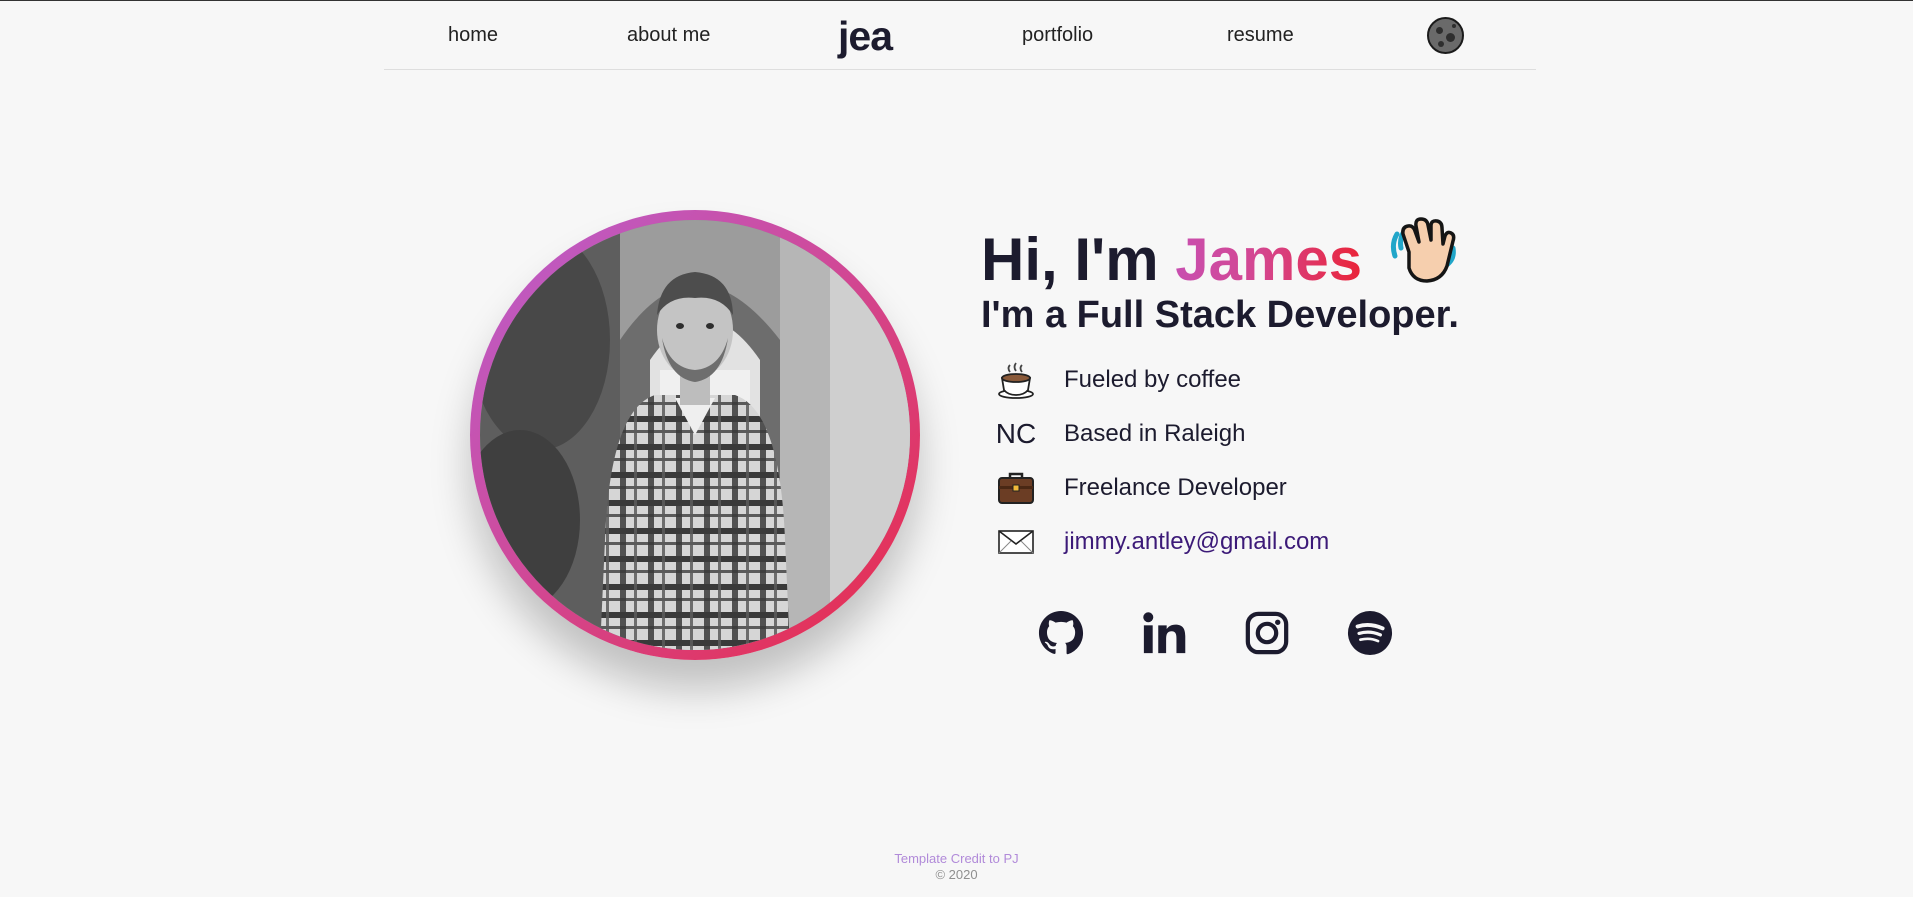  What do you see at coordinates (865, 36) in the screenshot?
I see `site-logo: jea` at bounding box center [865, 36].